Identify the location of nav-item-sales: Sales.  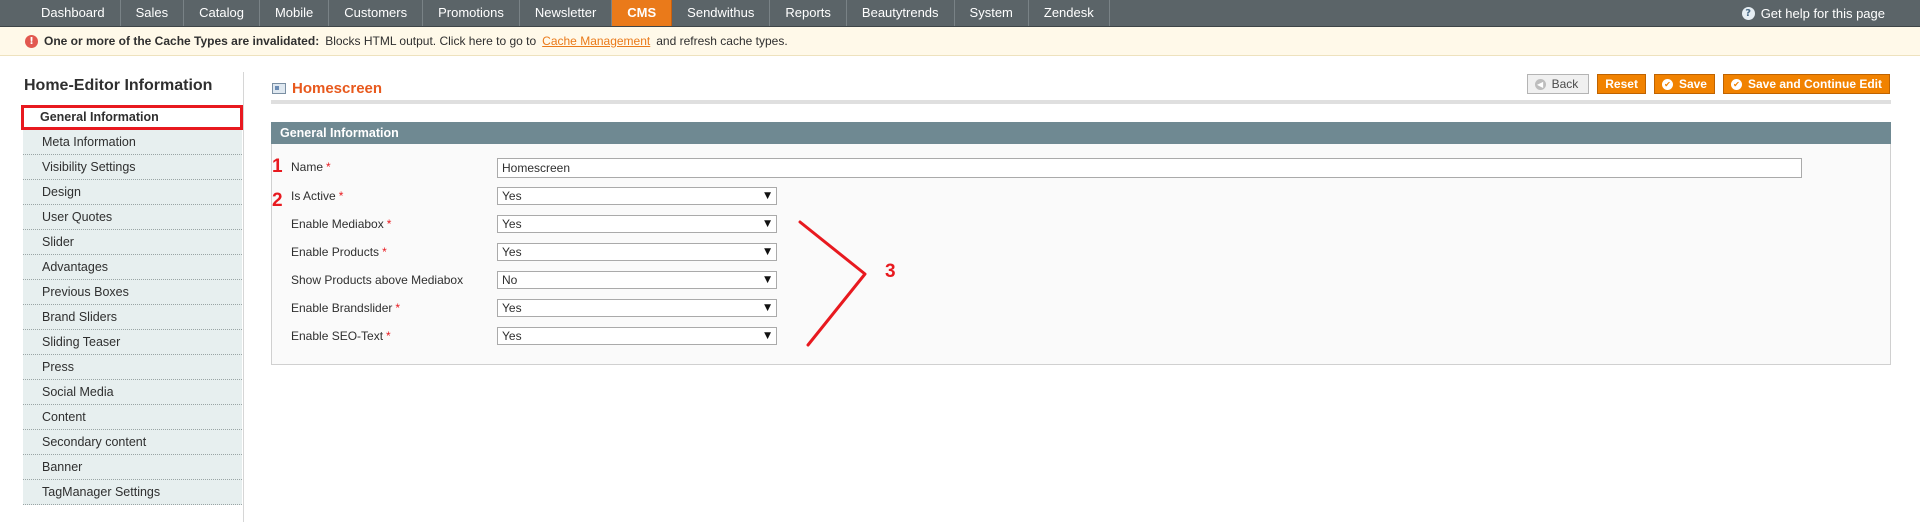
(153, 13).